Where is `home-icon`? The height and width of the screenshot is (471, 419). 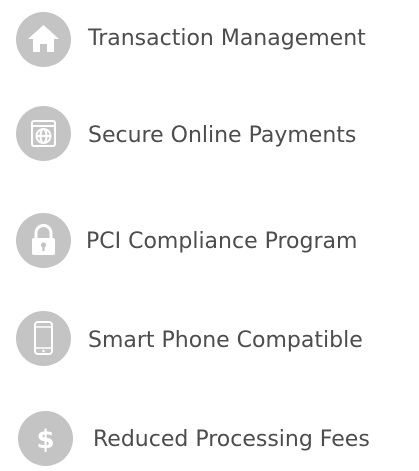 home-icon is located at coordinates (43, 39).